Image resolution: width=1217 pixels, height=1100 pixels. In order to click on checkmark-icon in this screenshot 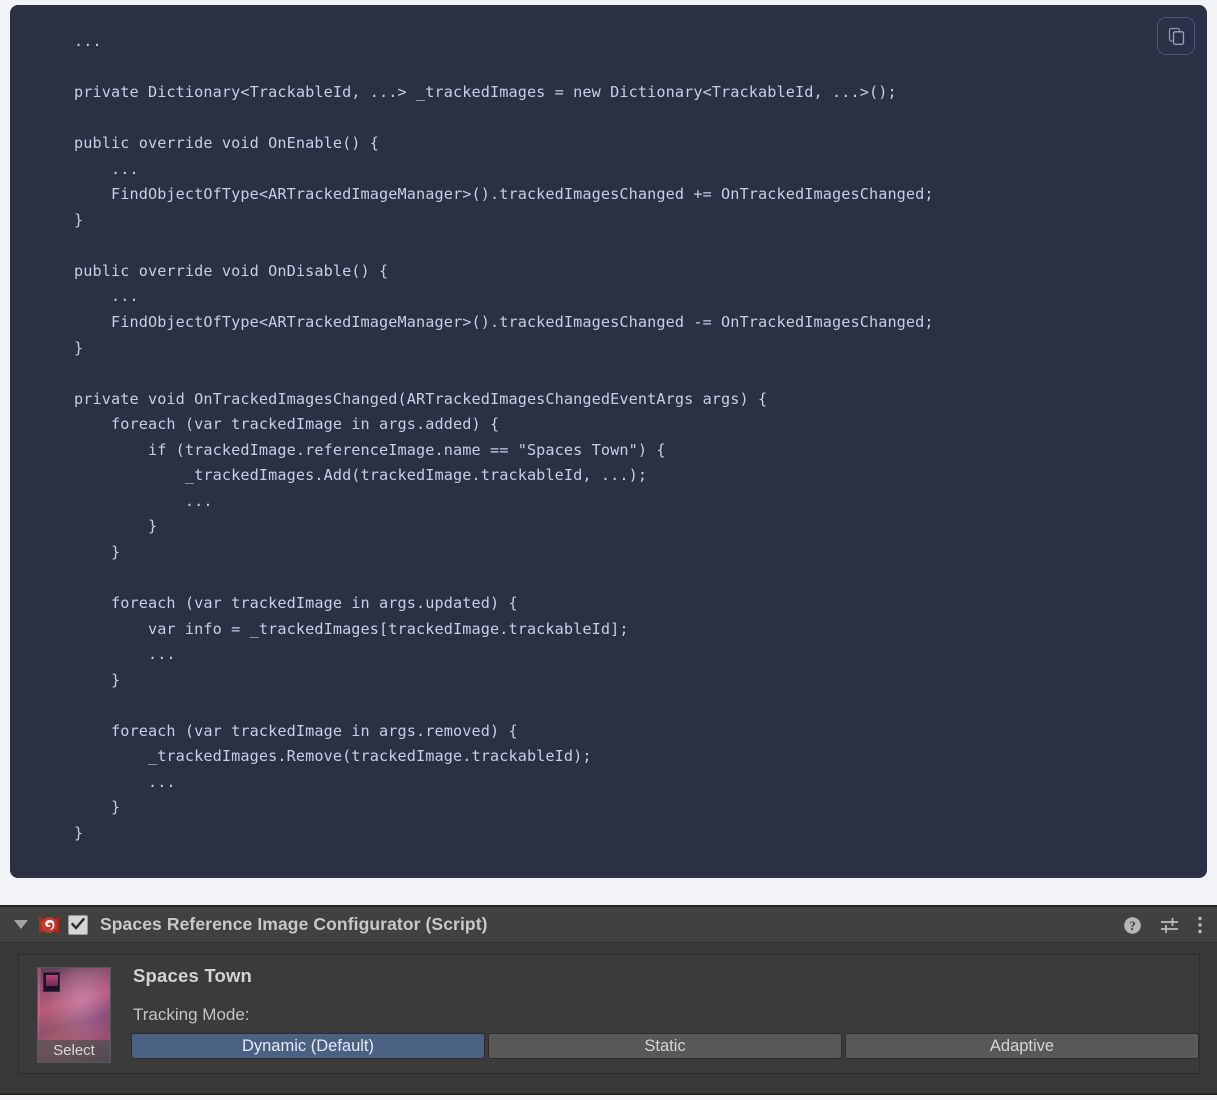, I will do `click(78, 924)`.